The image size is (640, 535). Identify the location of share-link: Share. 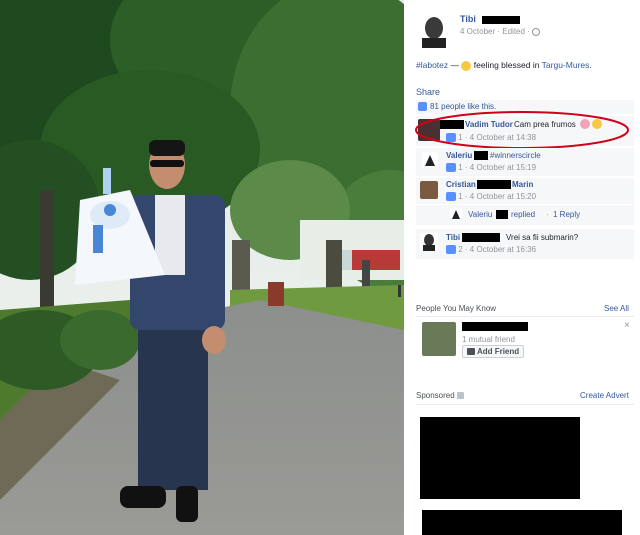
(428, 92).